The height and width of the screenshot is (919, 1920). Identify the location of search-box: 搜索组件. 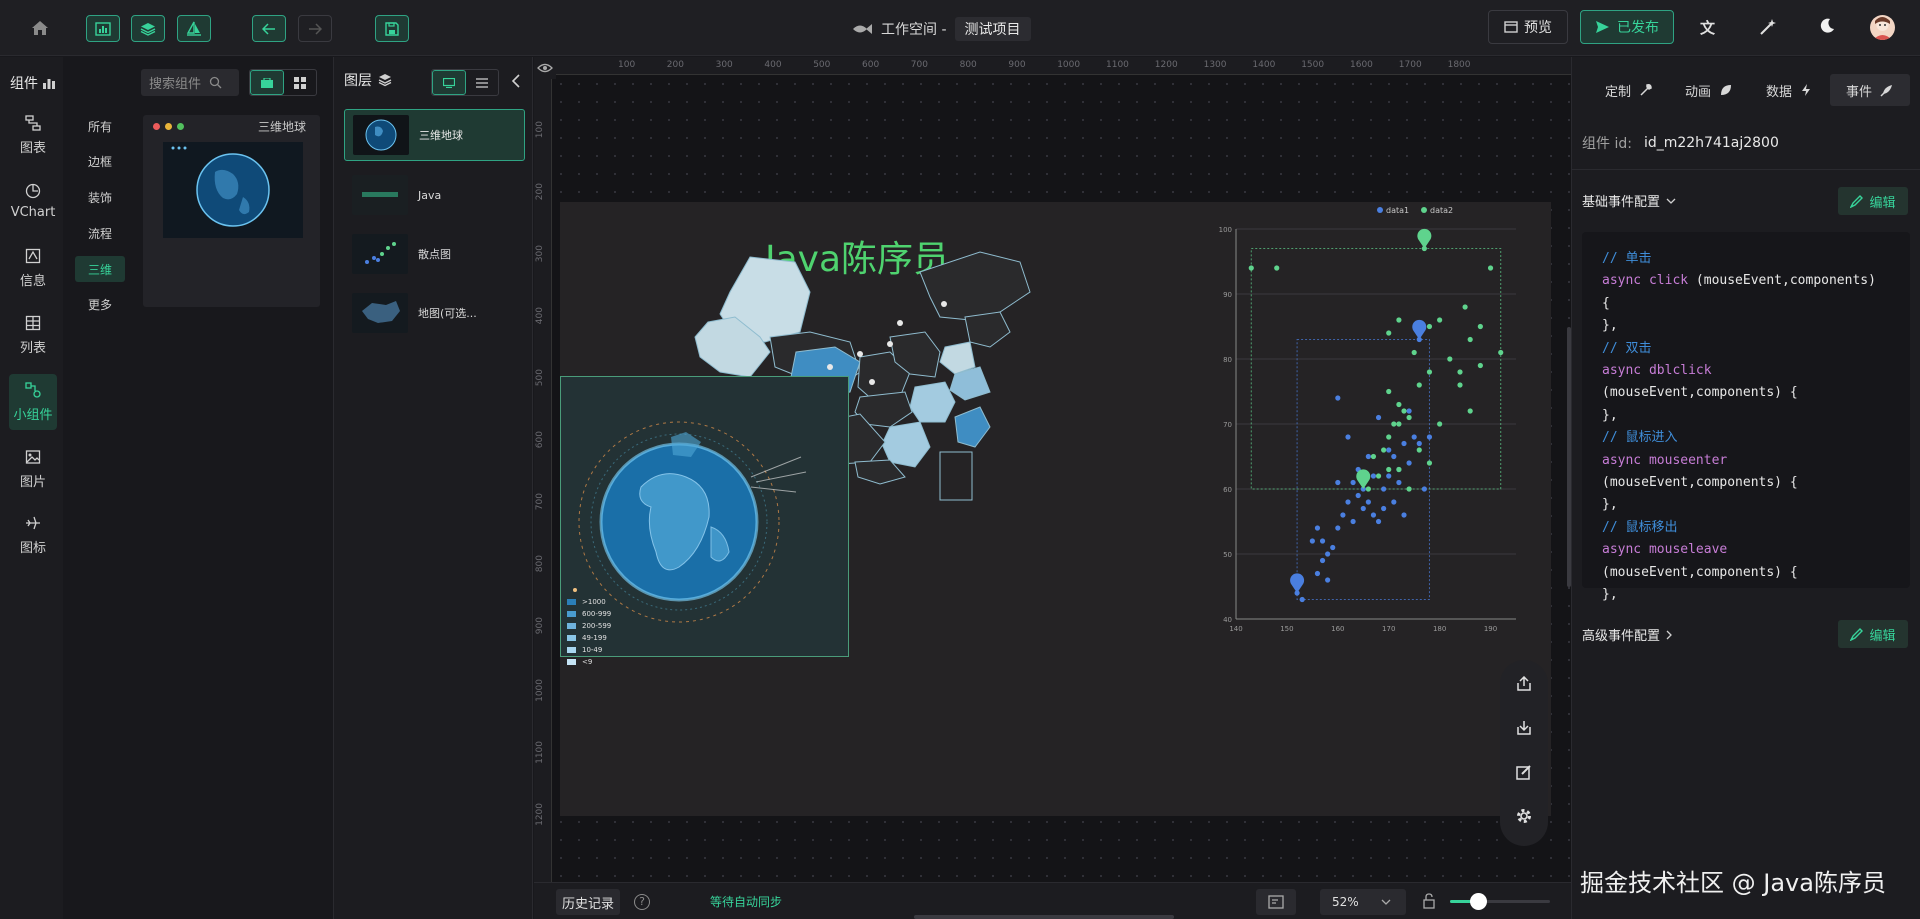
(190, 82).